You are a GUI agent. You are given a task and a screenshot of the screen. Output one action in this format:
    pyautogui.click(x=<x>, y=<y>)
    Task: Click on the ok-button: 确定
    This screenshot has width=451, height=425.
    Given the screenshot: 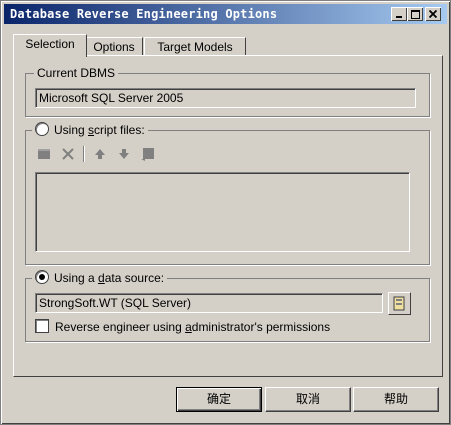 What is the action you would take?
    pyautogui.click(x=219, y=399)
    